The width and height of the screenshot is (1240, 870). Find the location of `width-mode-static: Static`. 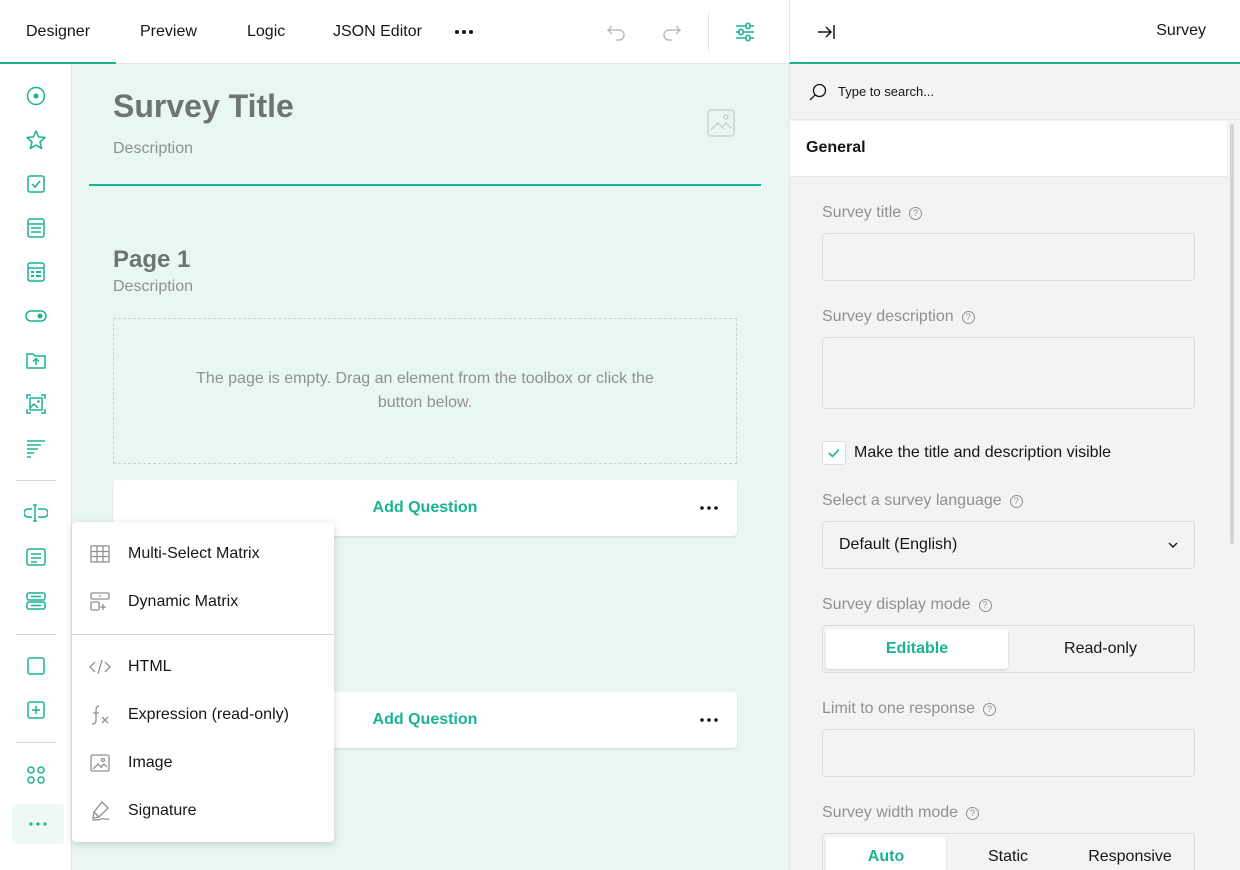

width-mode-static: Static is located at coordinates (1008, 853).